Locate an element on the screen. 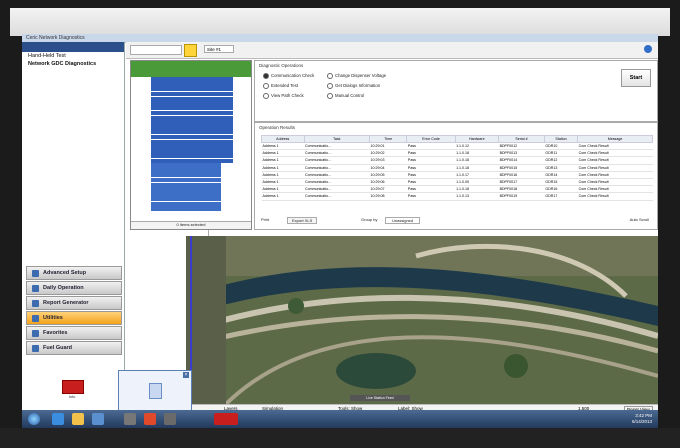 Image resolution: width=680 pixels, height=448 pixels. site-select: Site #1 is located at coordinates (219, 49).